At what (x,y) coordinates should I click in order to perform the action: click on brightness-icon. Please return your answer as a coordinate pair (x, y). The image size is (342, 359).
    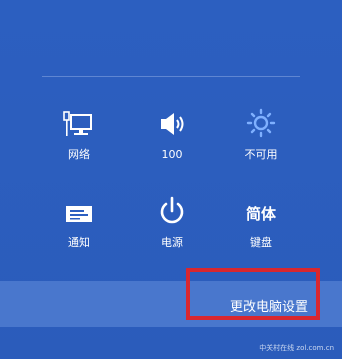
    Looking at the image, I should click on (261, 121).